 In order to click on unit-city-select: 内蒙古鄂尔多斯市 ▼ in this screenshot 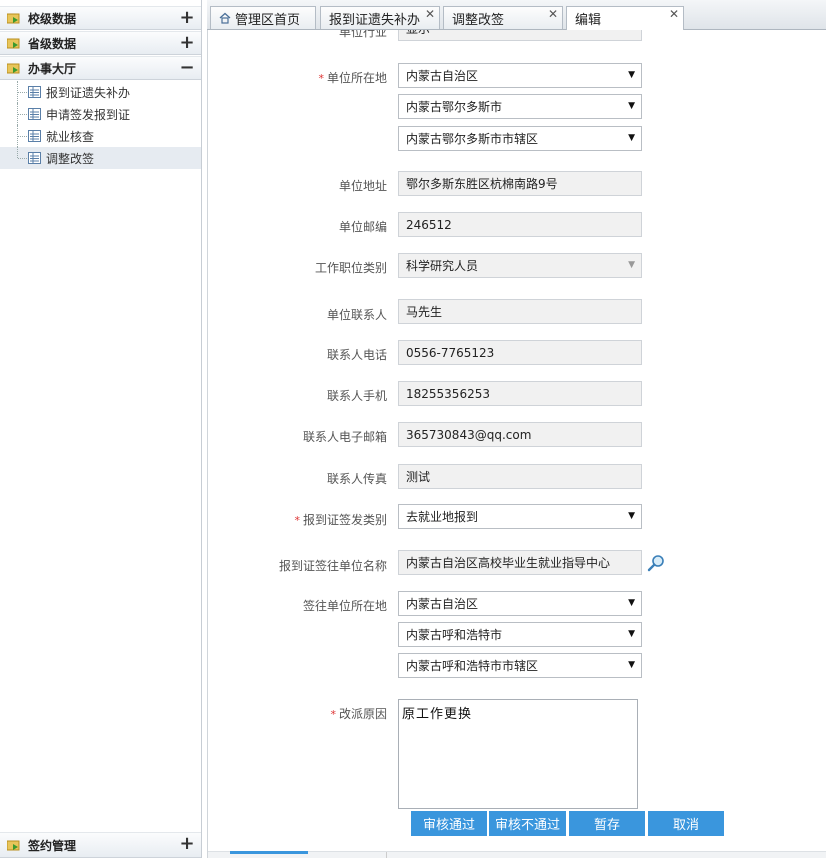, I will do `click(520, 106)`.